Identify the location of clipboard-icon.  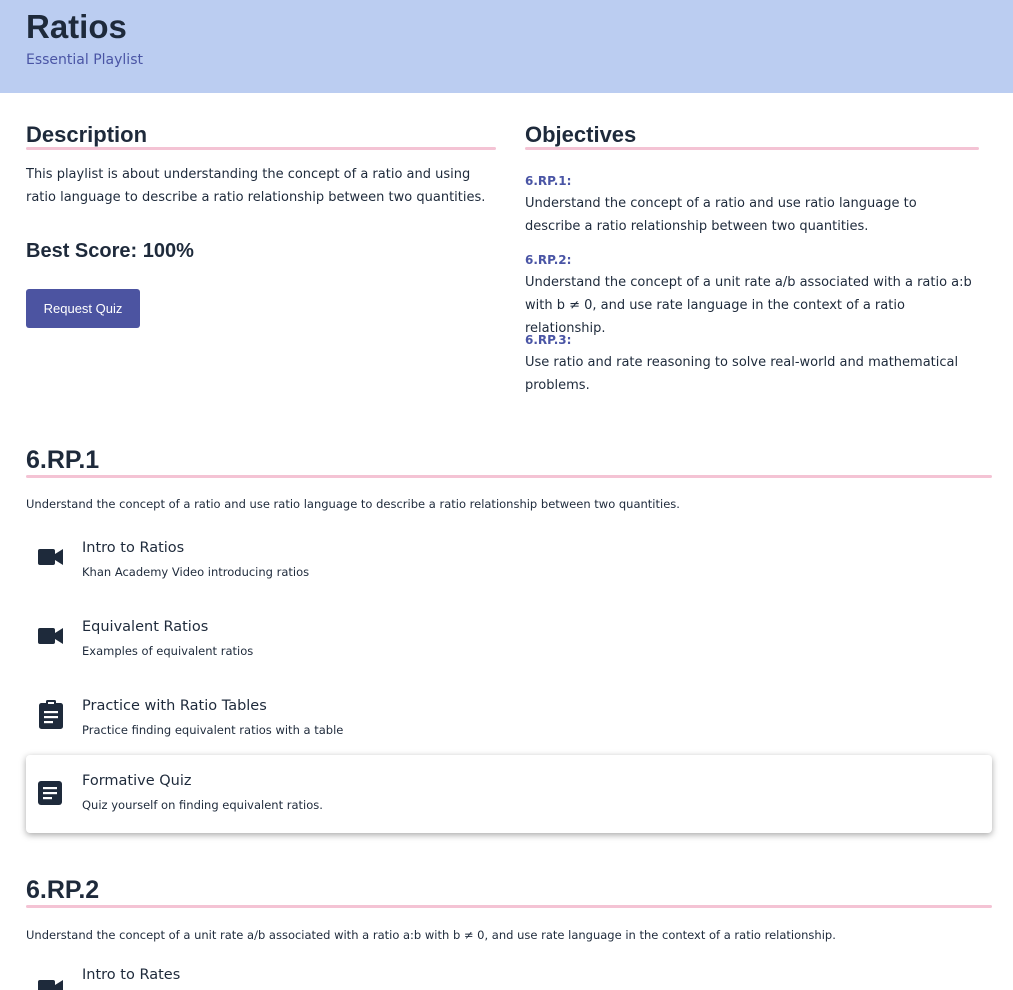
(51, 714).